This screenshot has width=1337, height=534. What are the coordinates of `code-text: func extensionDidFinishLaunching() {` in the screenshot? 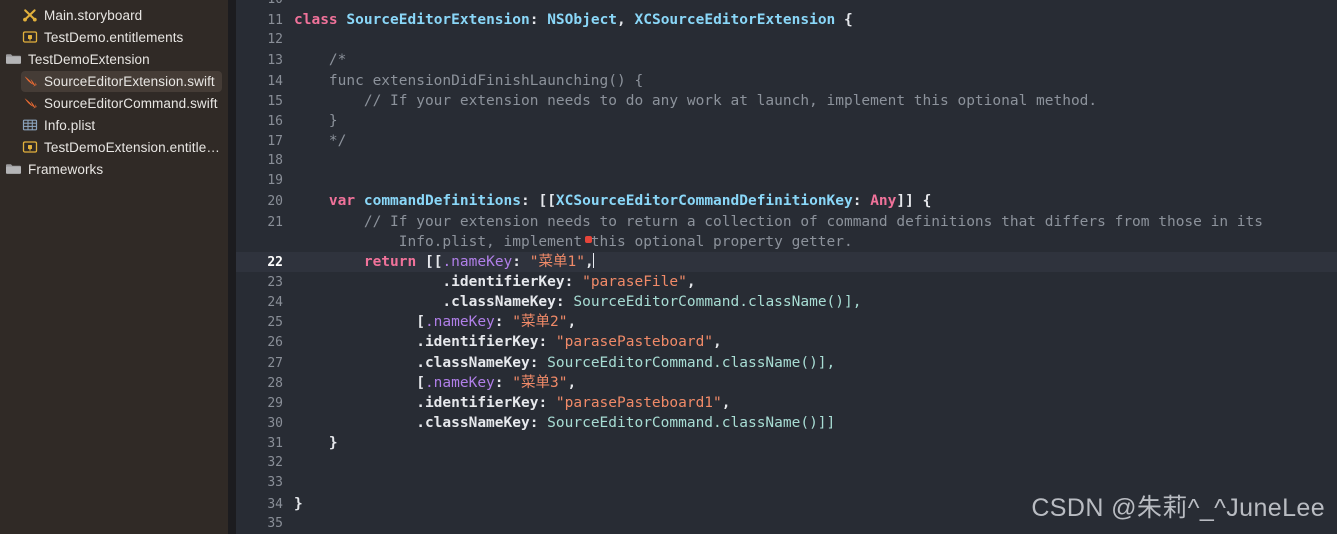 It's located at (814, 81).